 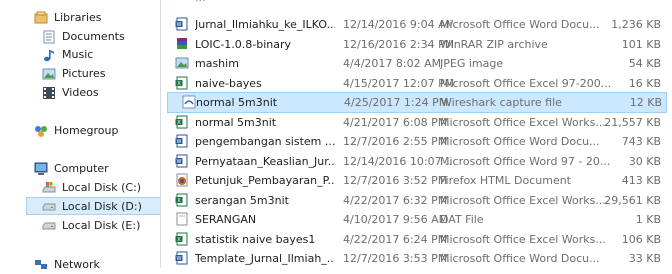 I want to click on file-name: SERANGAN, so click(x=226, y=219).